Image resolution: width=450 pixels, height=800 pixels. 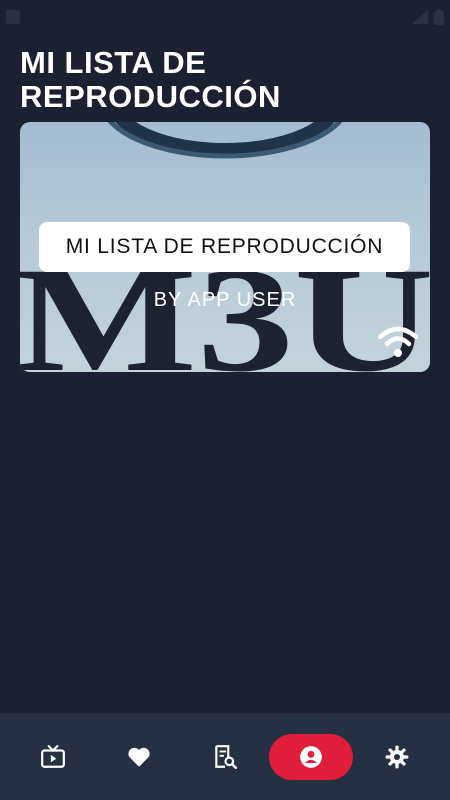 I want to click on notification-icon, so click(x=13, y=17).